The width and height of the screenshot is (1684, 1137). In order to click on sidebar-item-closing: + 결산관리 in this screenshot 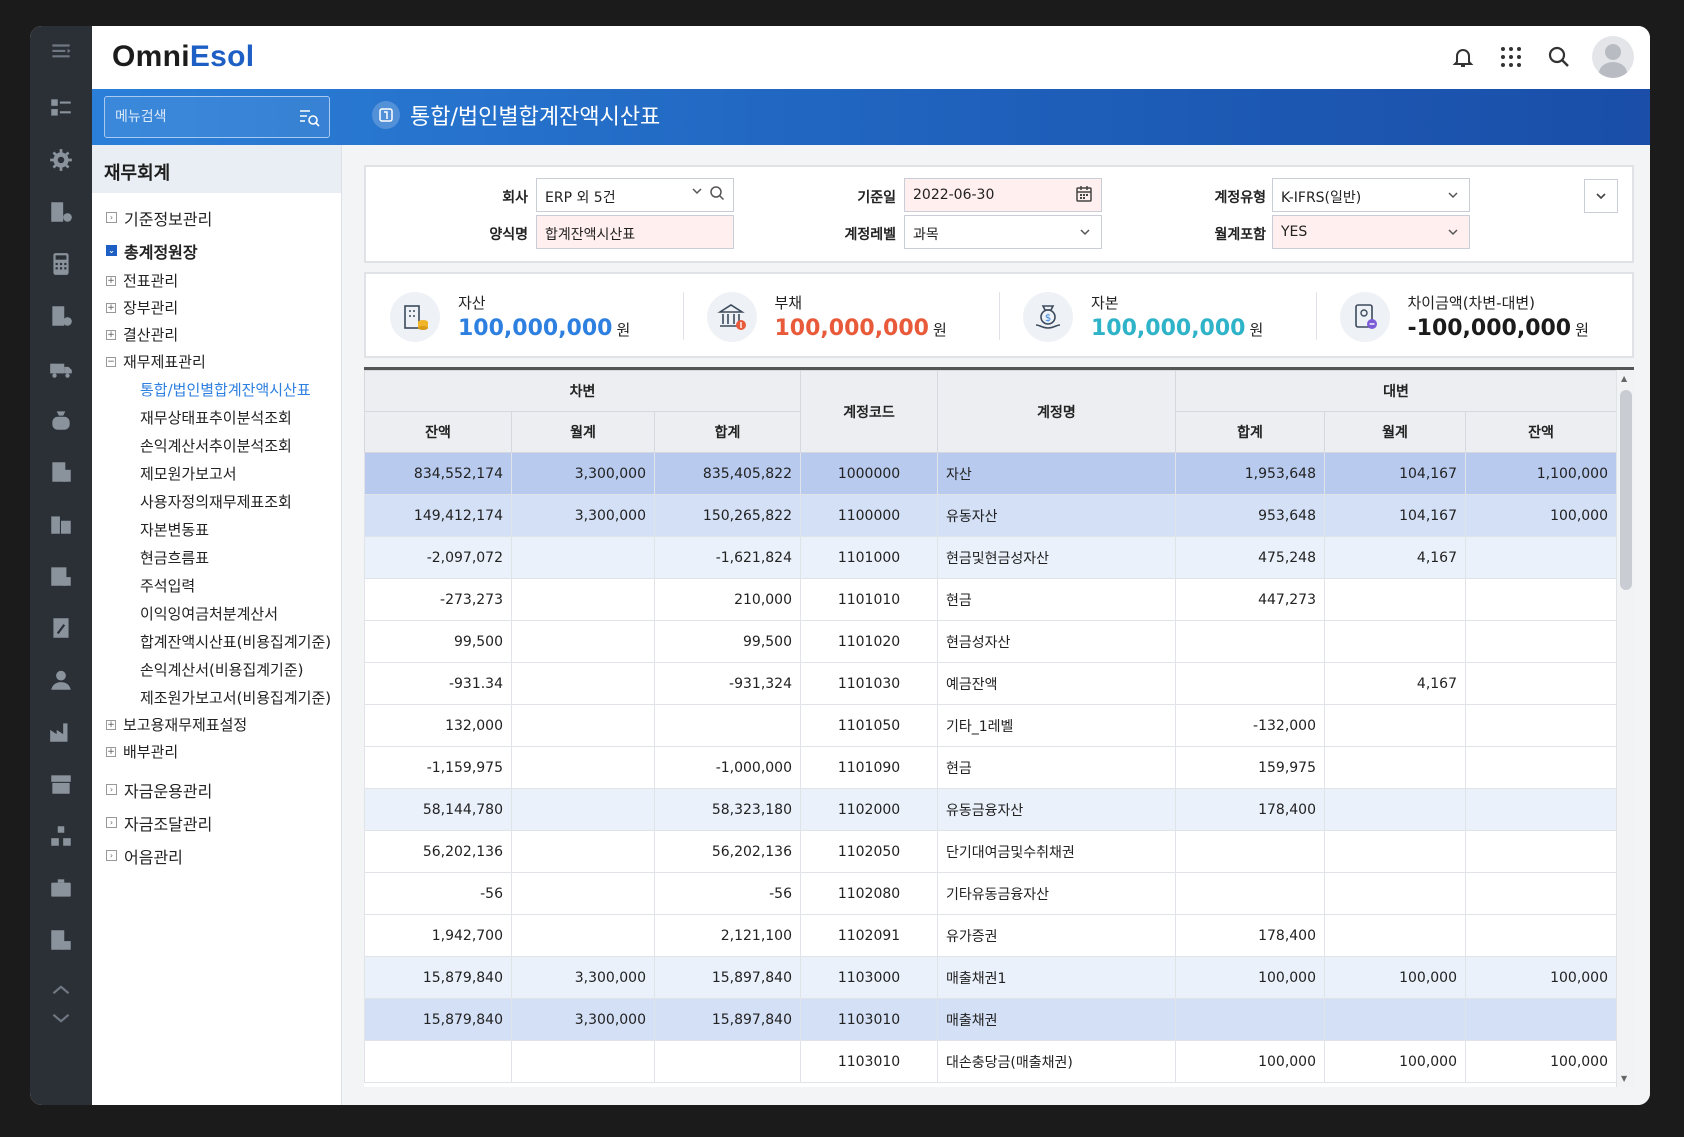, I will do `click(216, 334)`.